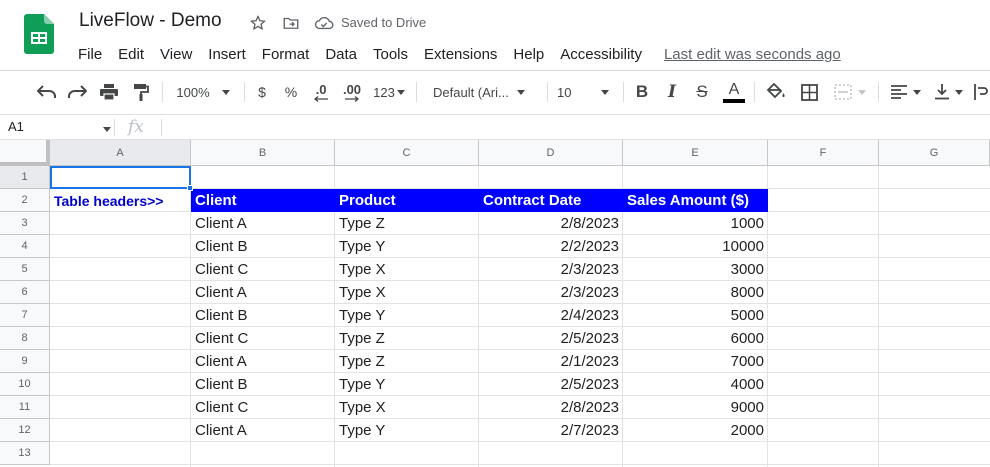 The image size is (990, 467). What do you see at coordinates (823, 153) in the screenshot?
I see `column-header-f: F` at bounding box center [823, 153].